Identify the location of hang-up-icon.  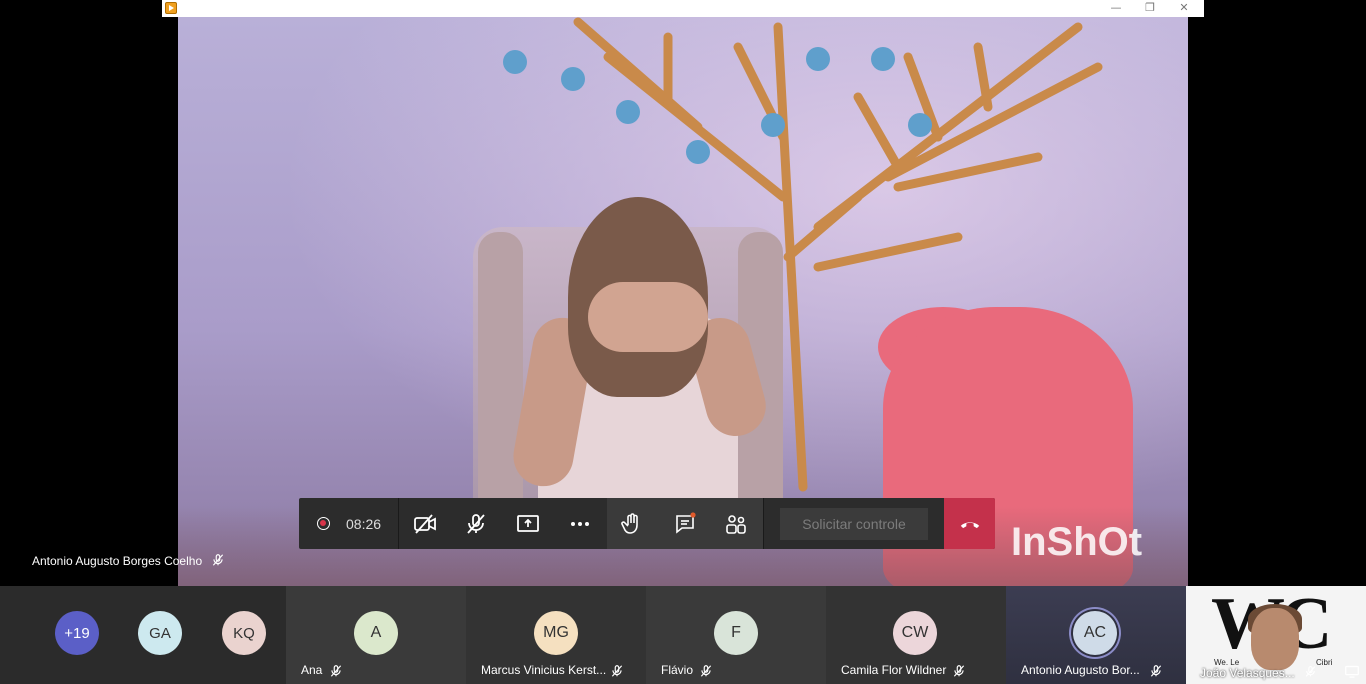
(969, 524).